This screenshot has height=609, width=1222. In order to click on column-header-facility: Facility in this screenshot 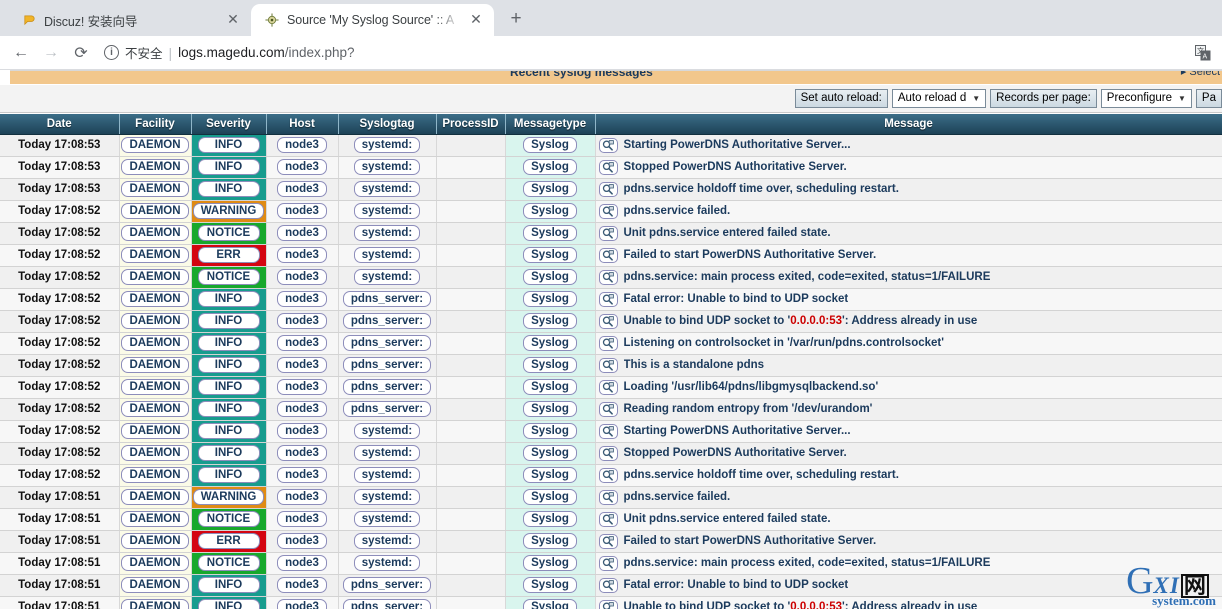, I will do `click(155, 124)`.